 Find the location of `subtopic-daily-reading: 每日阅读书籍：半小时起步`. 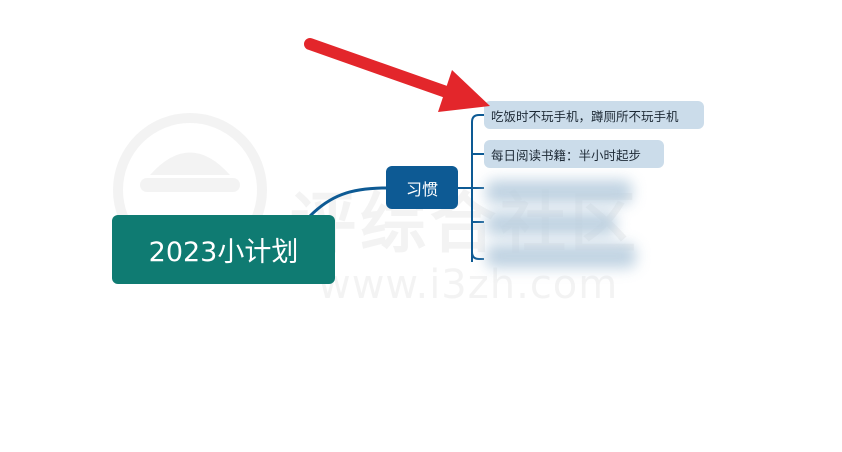

subtopic-daily-reading: 每日阅读书籍：半小时起步 is located at coordinates (574, 154).